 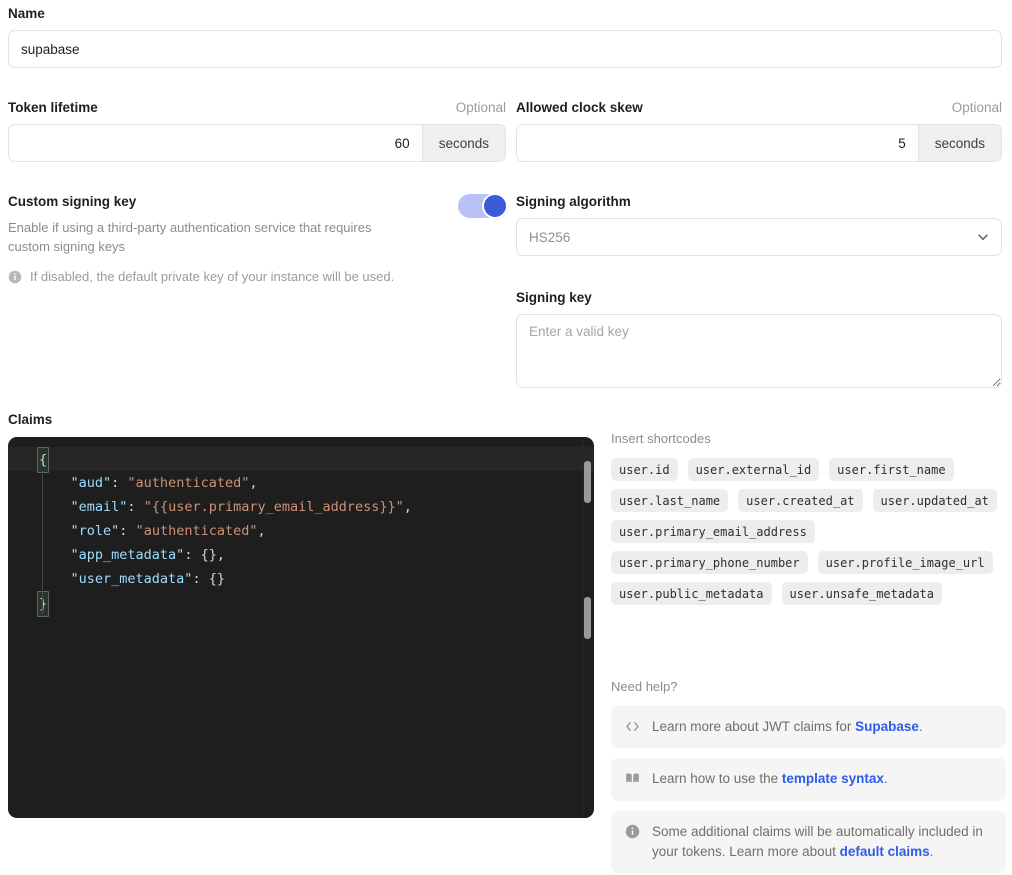 I want to click on token-lifetime-unit-addon: seconds, so click(x=463, y=143).